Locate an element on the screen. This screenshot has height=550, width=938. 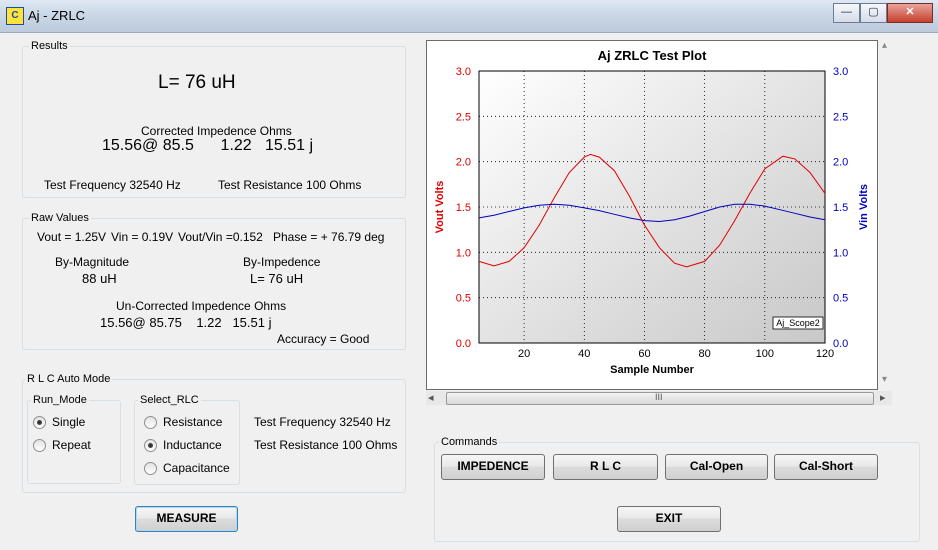
y-tick-label: 2.5 is located at coordinates (463, 117).